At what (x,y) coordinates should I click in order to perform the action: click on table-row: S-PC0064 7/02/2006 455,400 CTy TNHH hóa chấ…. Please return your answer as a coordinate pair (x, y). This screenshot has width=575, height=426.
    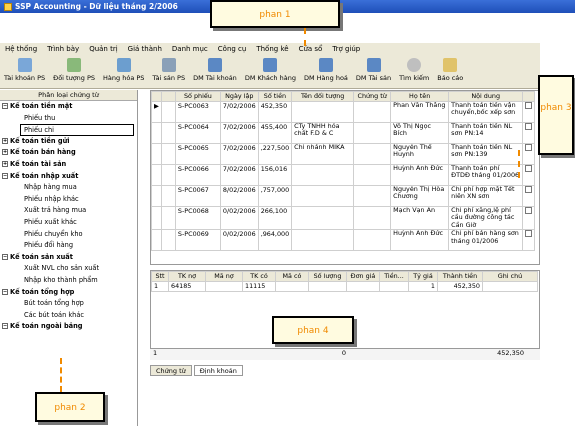
    Looking at the image, I should click on (343, 133).